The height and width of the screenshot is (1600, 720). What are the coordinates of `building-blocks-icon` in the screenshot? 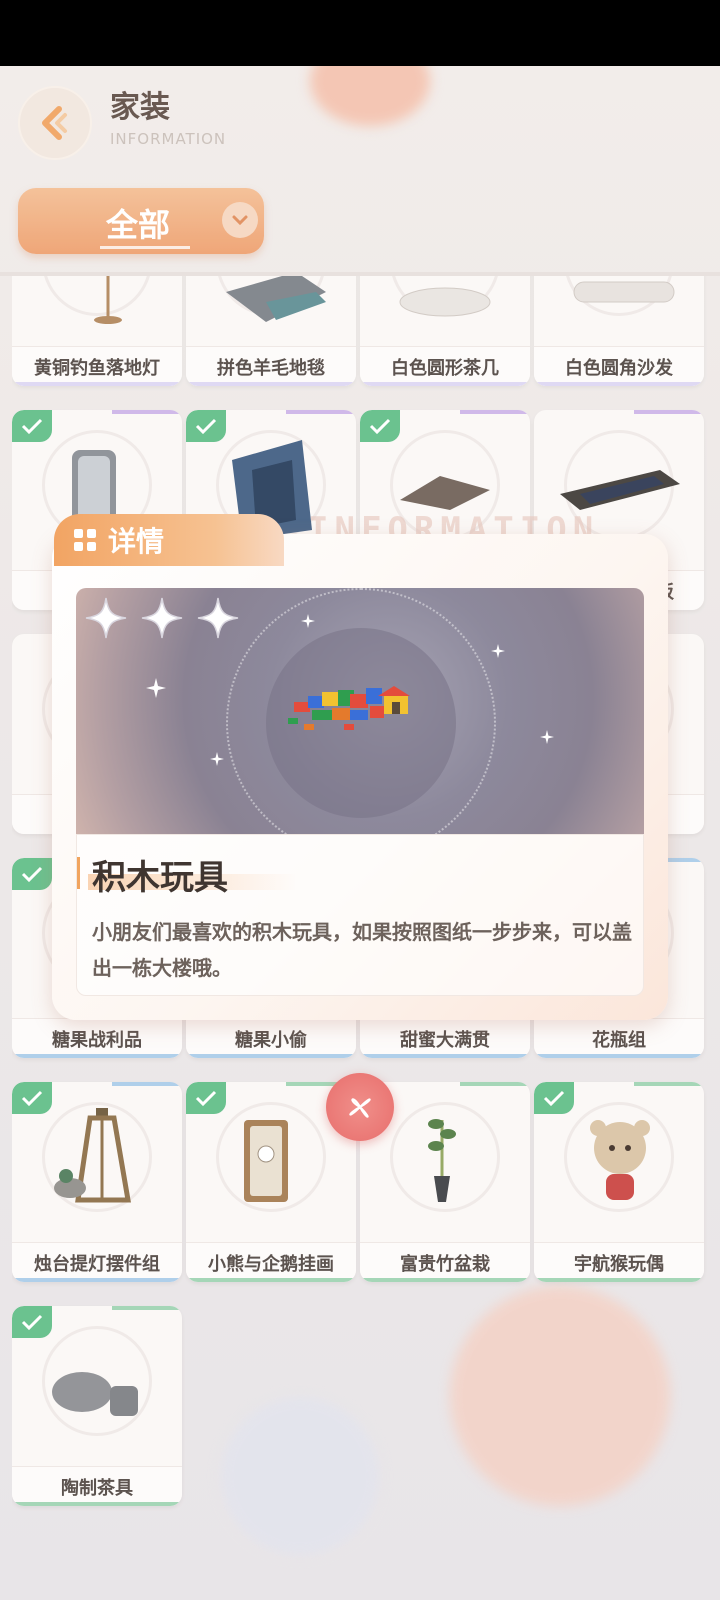 It's located at (349, 708).